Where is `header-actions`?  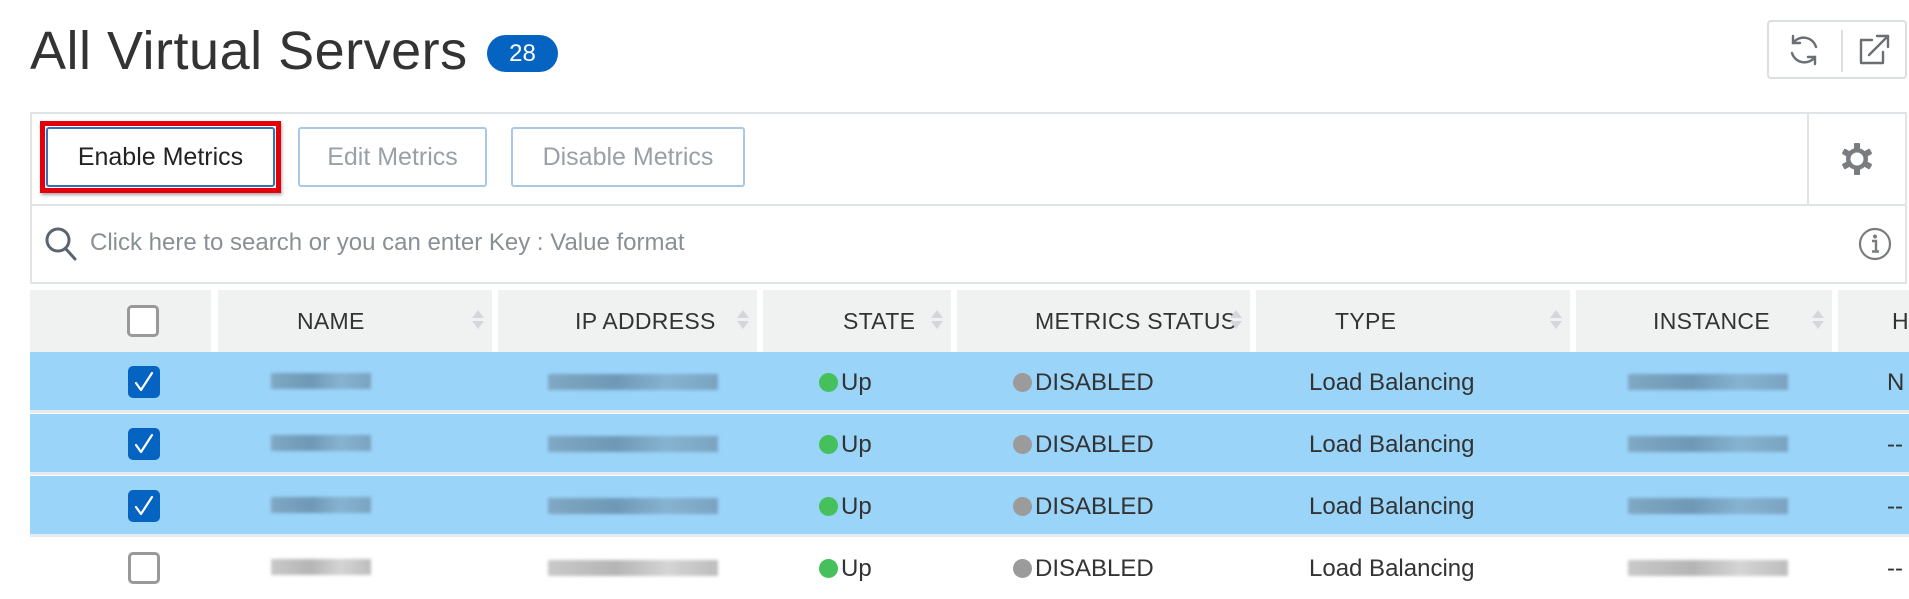 header-actions is located at coordinates (1837, 49).